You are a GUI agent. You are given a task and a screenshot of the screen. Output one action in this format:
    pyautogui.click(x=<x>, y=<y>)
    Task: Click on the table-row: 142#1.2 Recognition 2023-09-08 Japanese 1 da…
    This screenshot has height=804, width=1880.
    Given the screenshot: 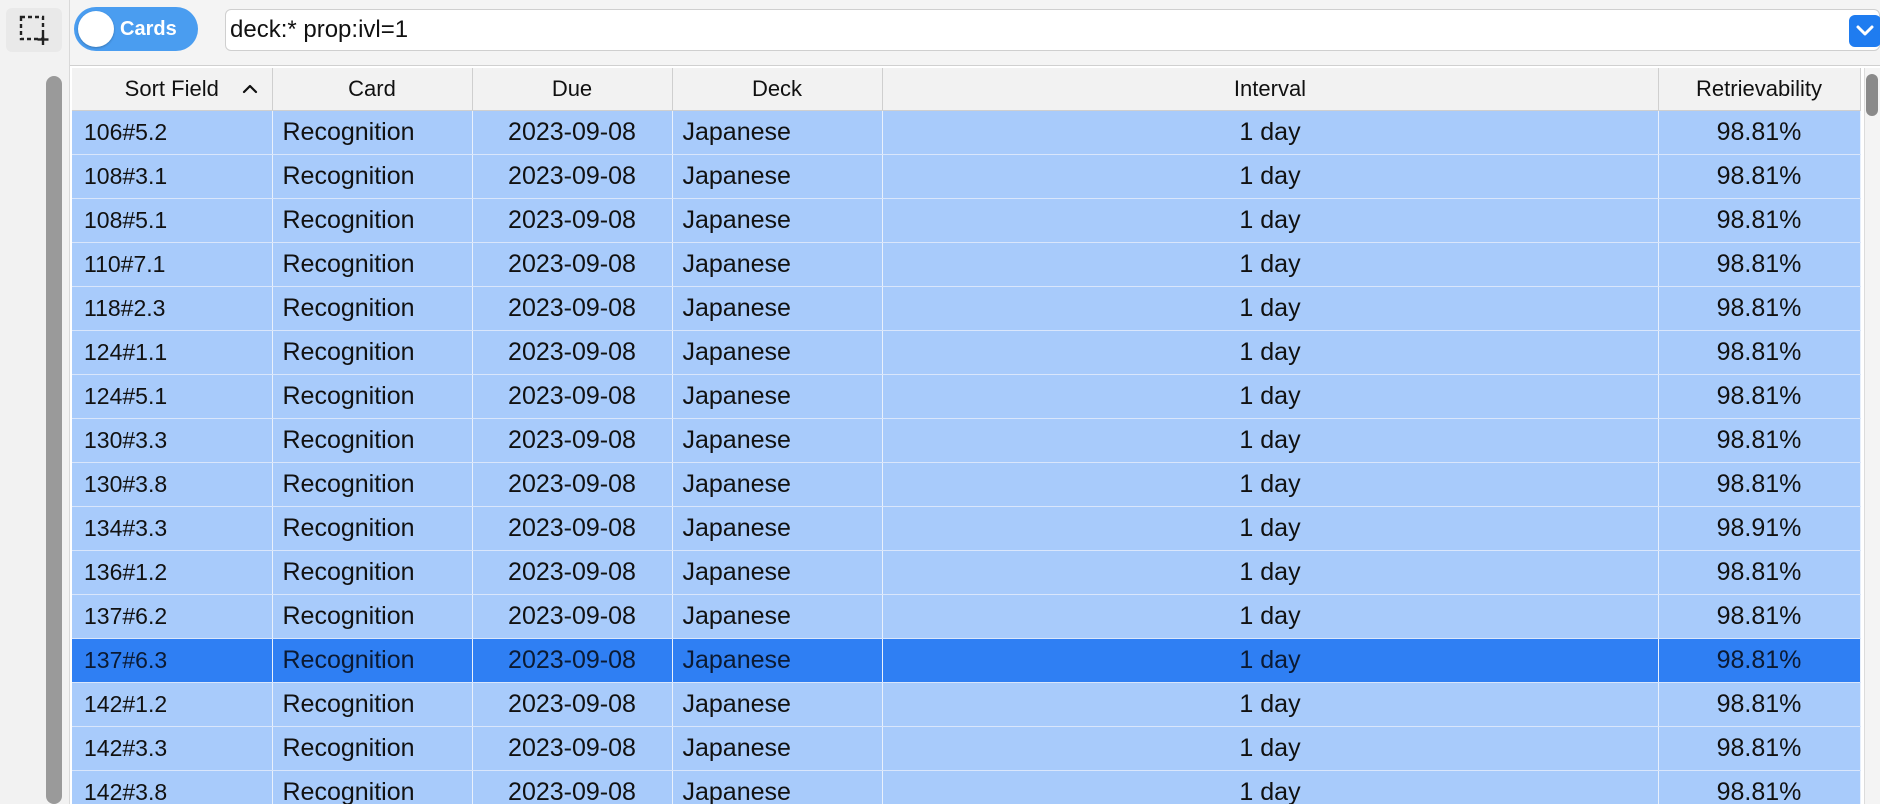 What is the action you would take?
    pyautogui.click(x=966, y=704)
    